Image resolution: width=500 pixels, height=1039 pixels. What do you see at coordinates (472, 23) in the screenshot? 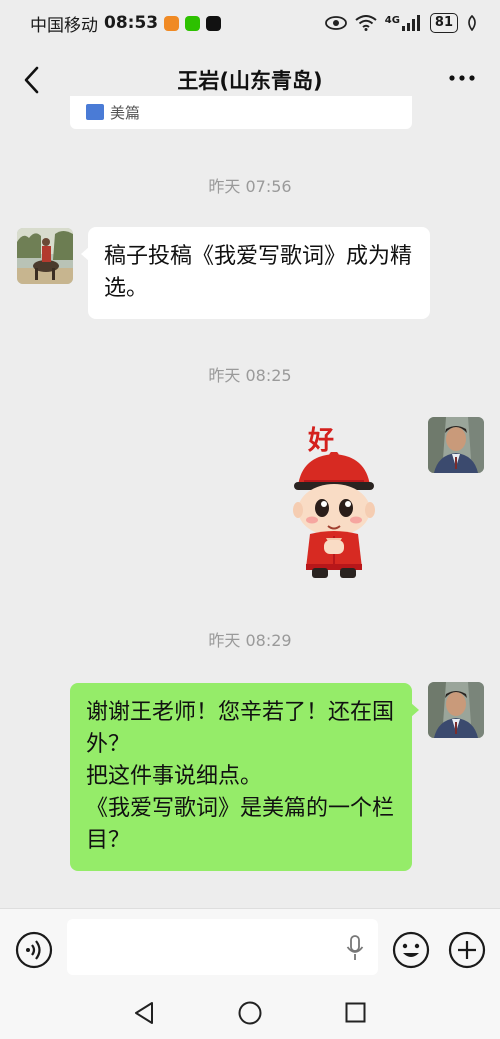
I see `leaf-icon` at bounding box center [472, 23].